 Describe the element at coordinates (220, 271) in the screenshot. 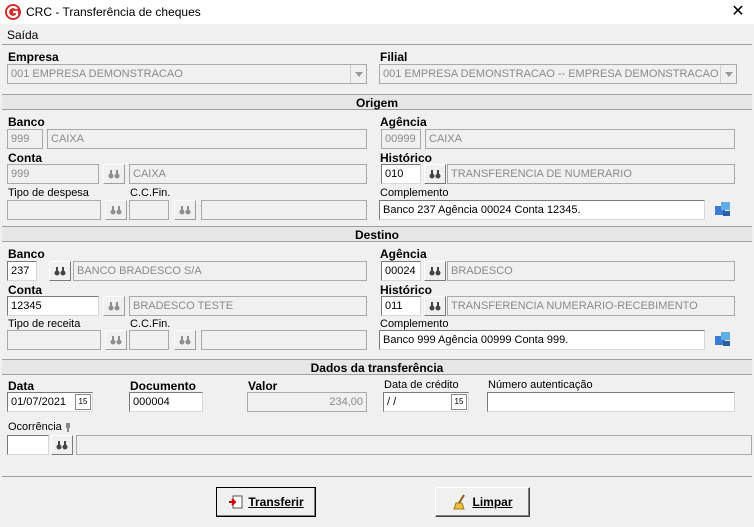

I see `destino-banco-name: BANCO BRADESCO S/A` at that location.